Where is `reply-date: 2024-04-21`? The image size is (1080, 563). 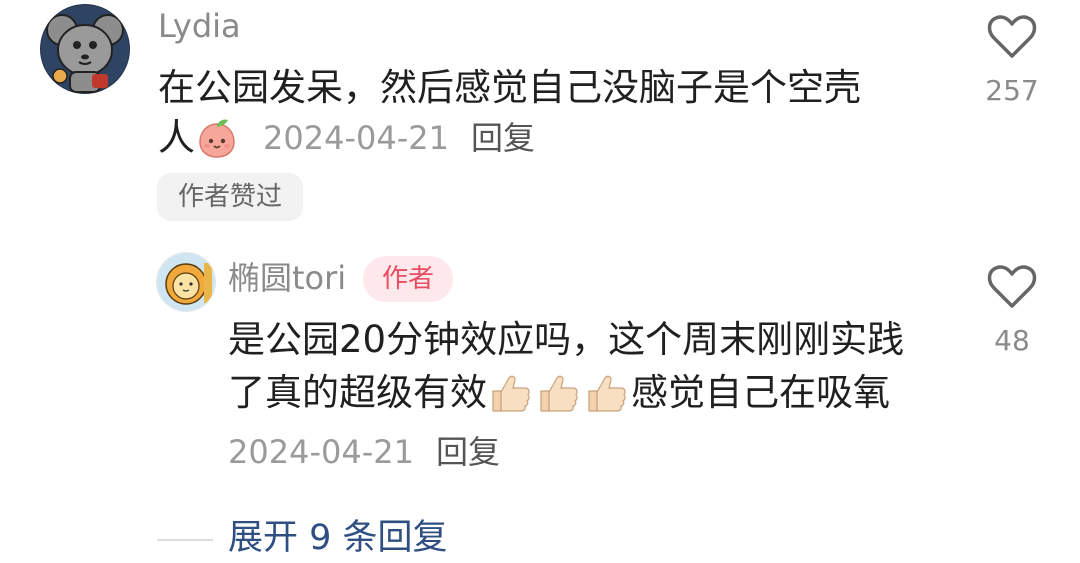
reply-date: 2024-04-21 is located at coordinates (321, 452).